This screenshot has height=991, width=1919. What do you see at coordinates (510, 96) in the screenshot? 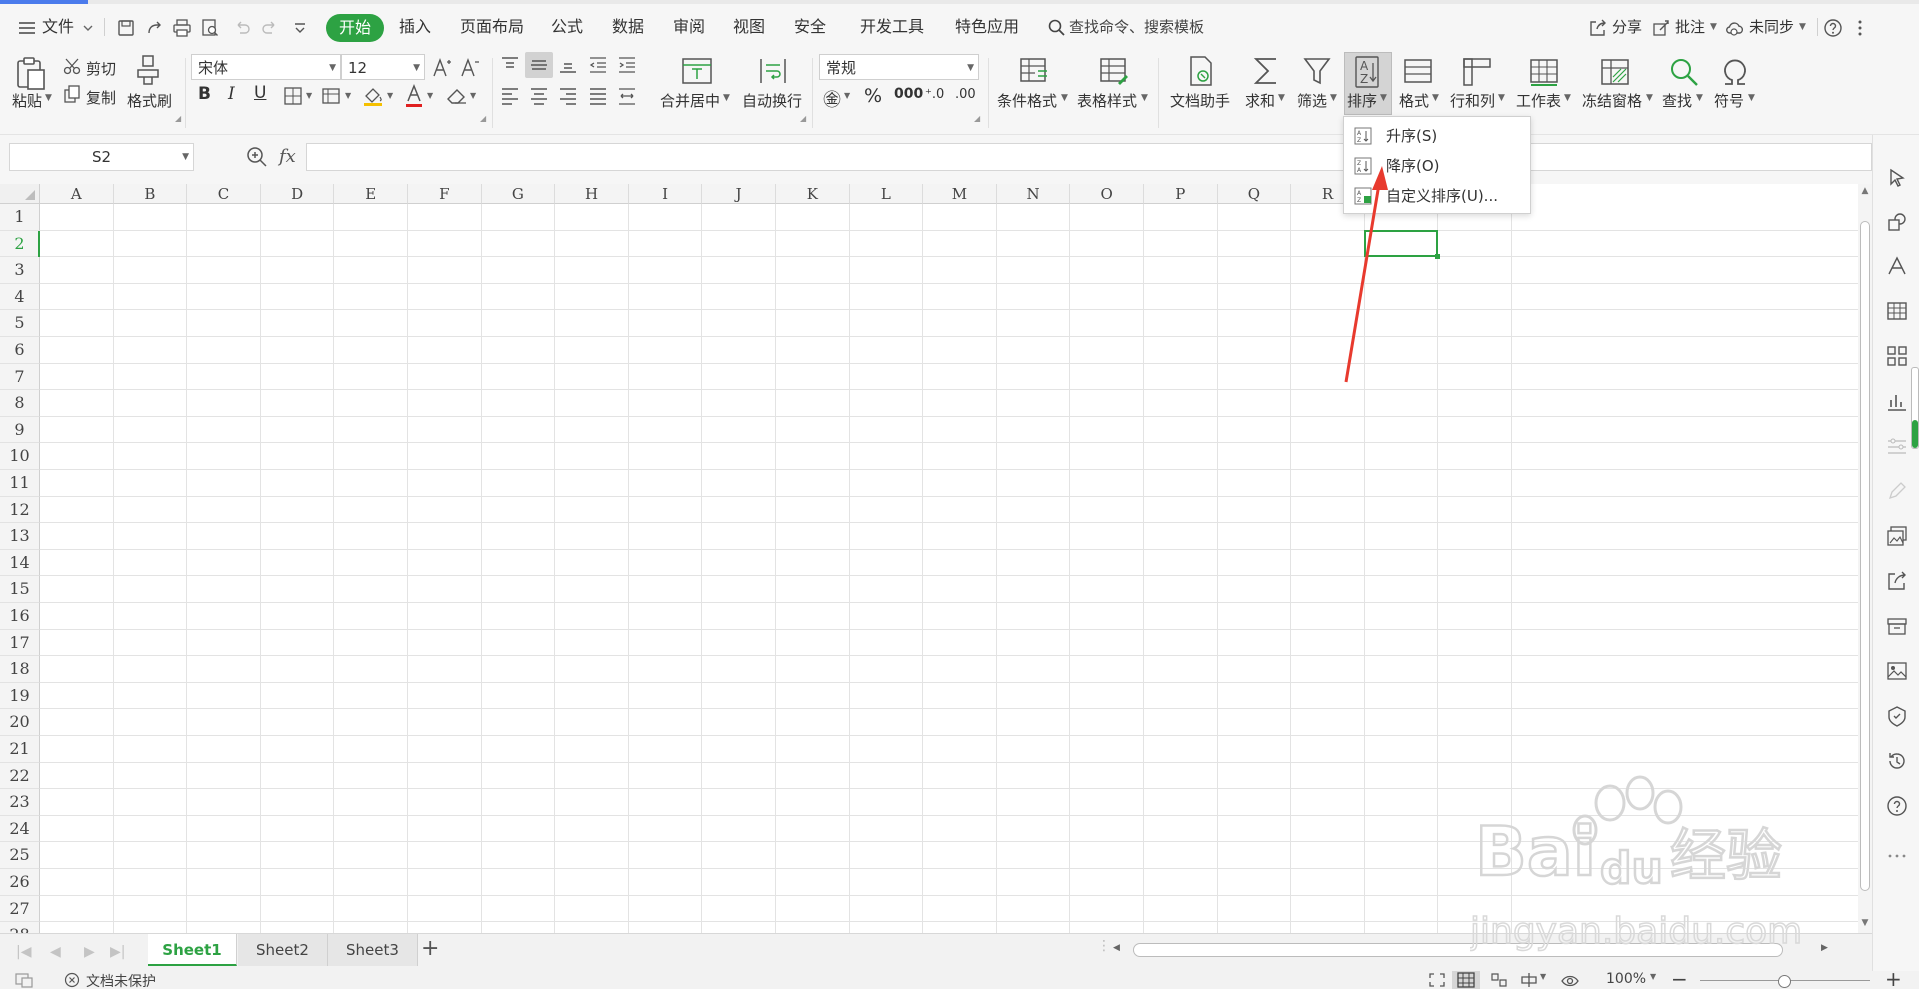
I see `align-left-icon` at bounding box center [510, 96].